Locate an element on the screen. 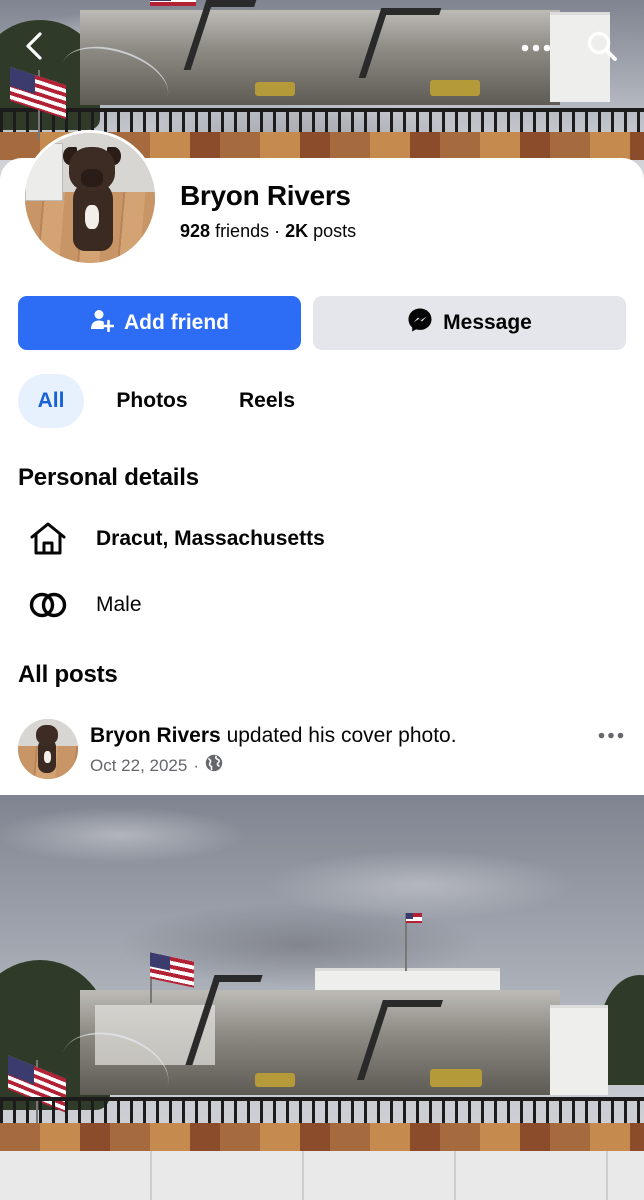 The height and width of the screenshot is (1200, 644). tab-photos: Photos is located at coordinates (152, 401).